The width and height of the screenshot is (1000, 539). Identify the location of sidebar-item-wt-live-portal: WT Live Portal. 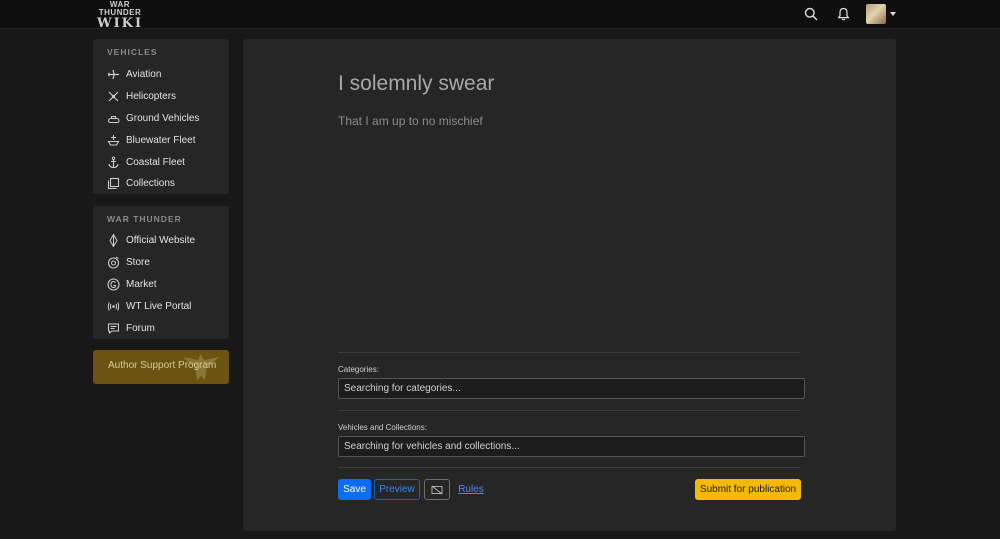
(161, 306).